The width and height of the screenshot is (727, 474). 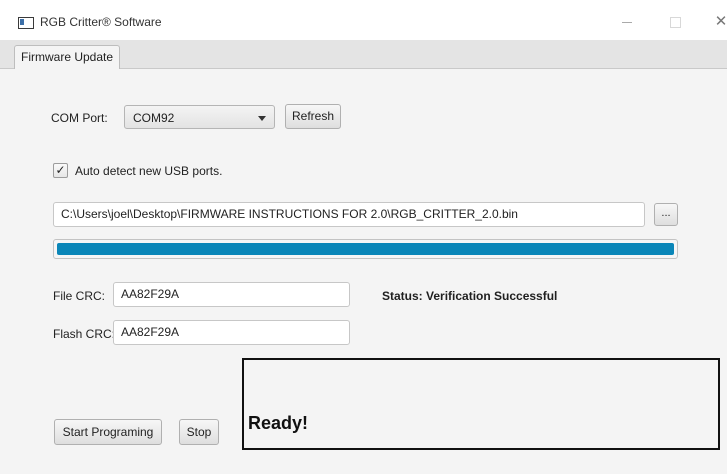 What do you see at coordinates (313, 116) in the screenshot?
I see `refresh-button: Refresh` at bounding box center [313, 116].